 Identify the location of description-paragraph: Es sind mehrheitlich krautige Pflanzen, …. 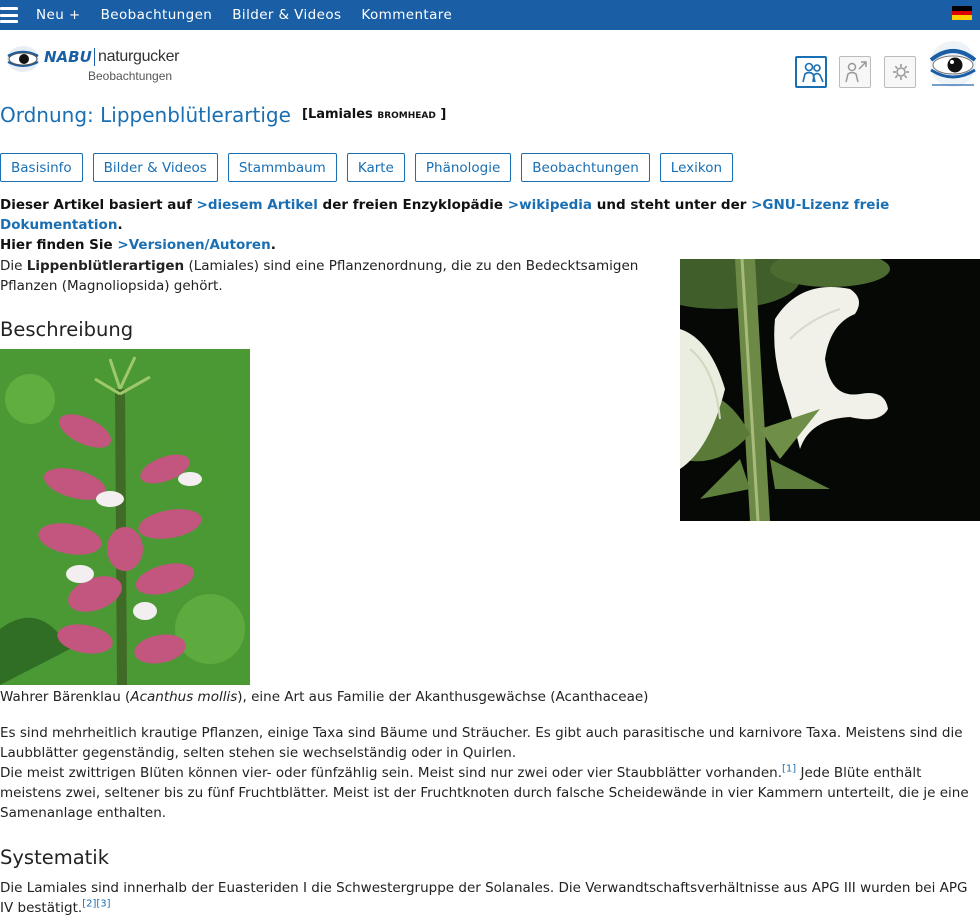
(489, 773).